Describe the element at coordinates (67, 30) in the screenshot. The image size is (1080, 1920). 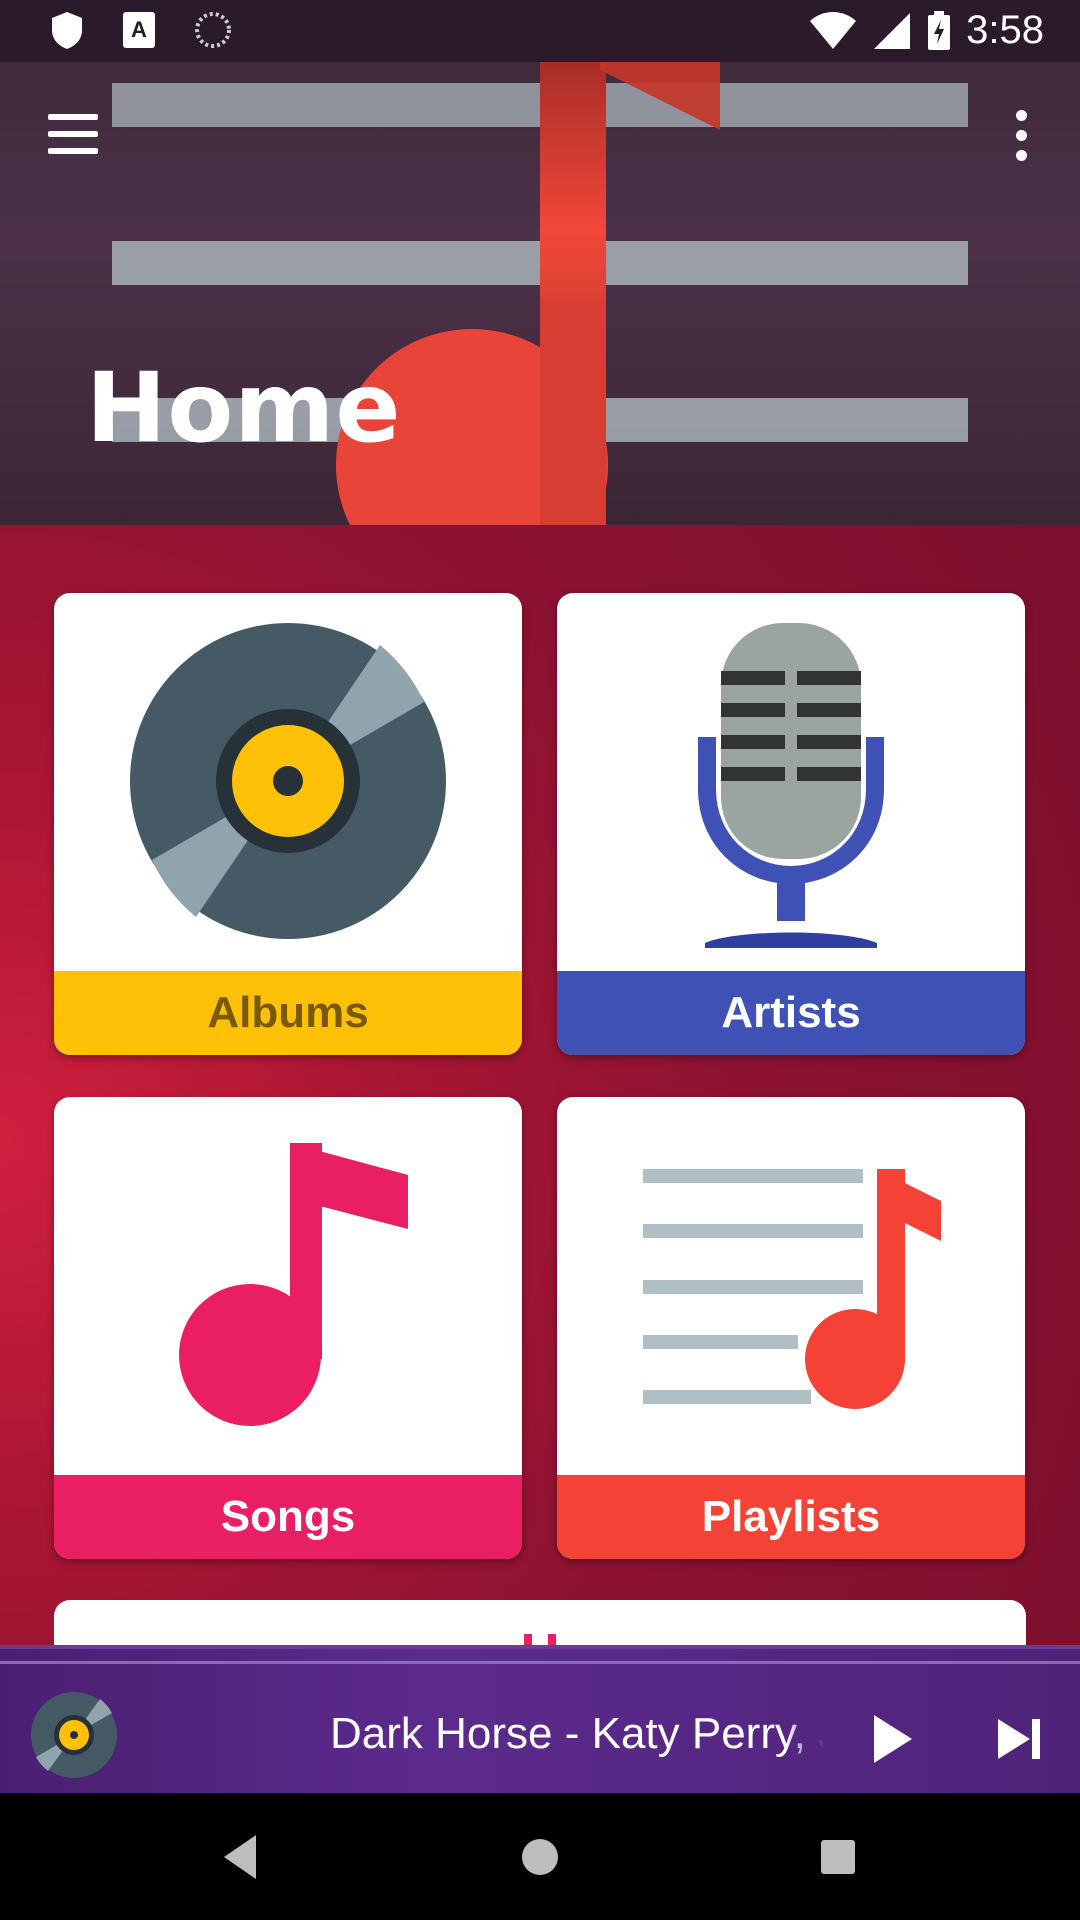
I see `shield-icon` at that location.